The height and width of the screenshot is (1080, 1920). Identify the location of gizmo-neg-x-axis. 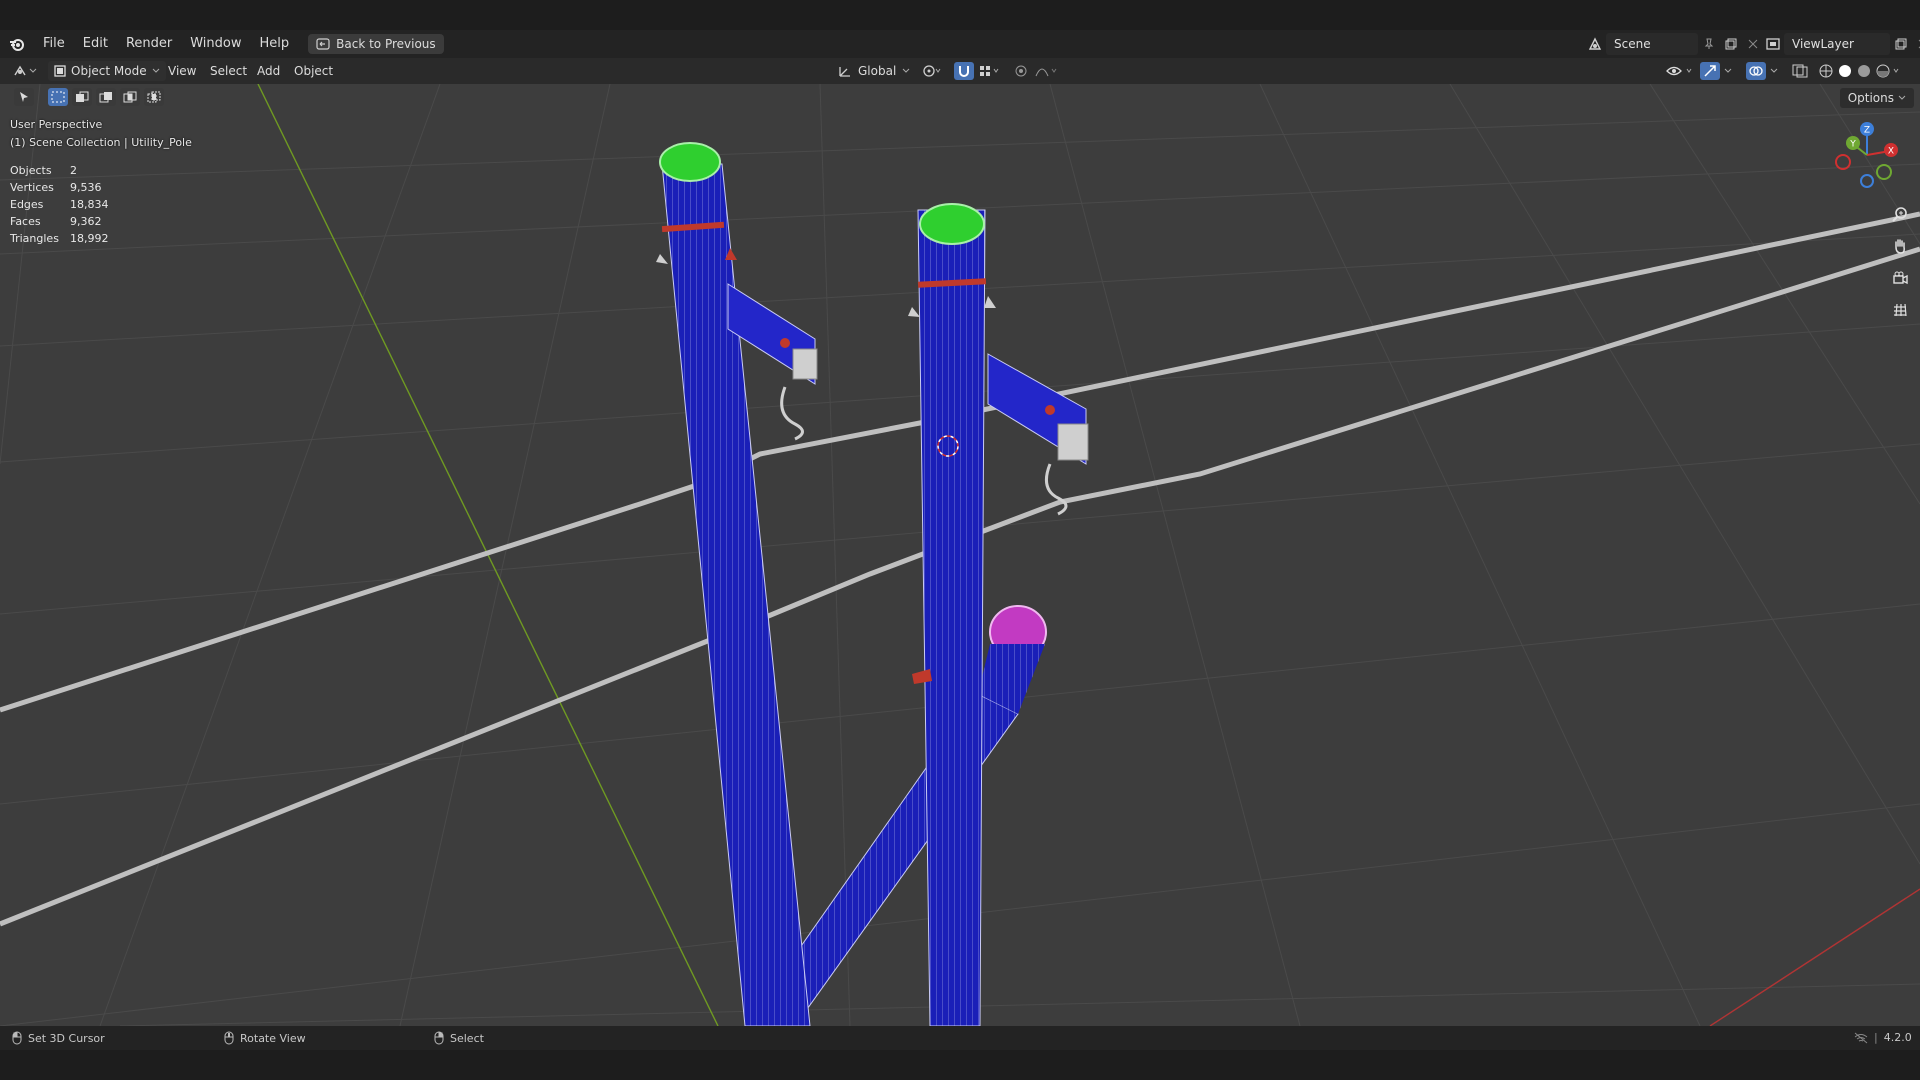
(1843, 162).